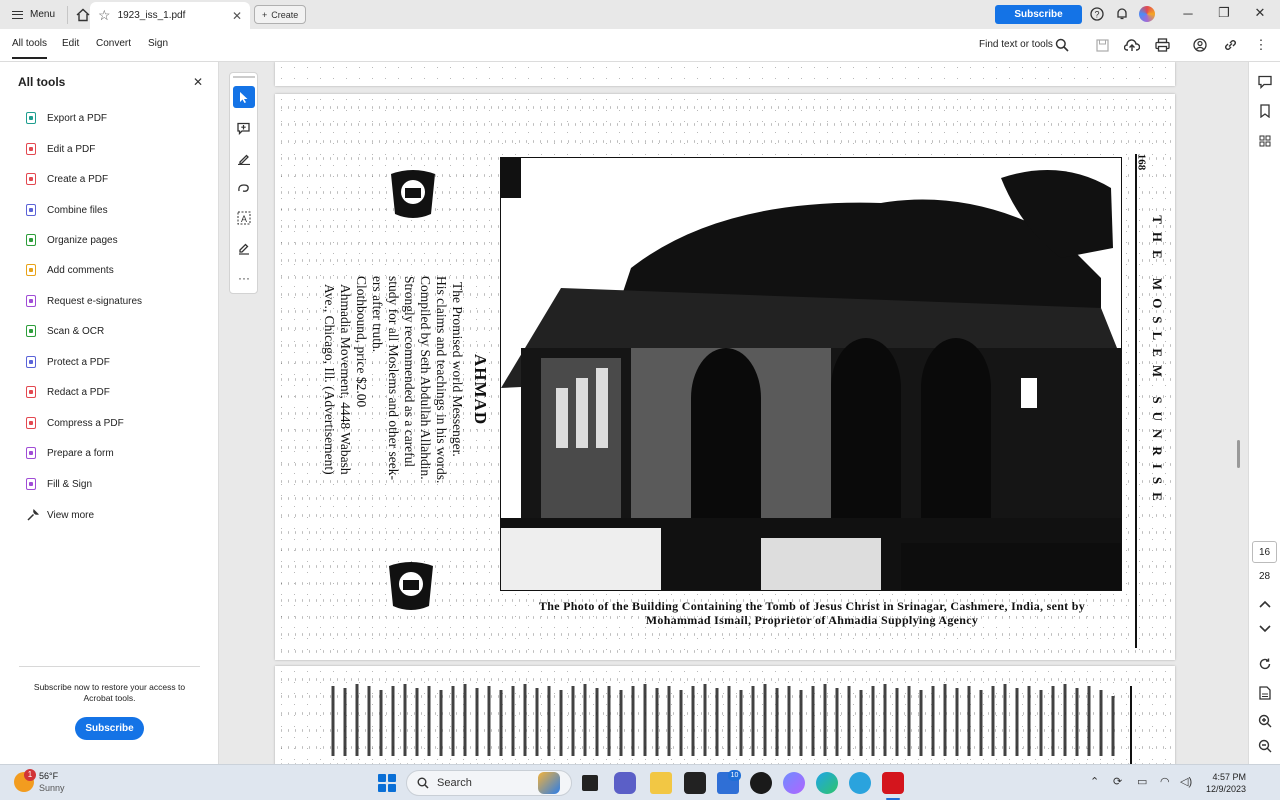  I want to click on subscribe-button: Subscribe, so click(1038, 14).